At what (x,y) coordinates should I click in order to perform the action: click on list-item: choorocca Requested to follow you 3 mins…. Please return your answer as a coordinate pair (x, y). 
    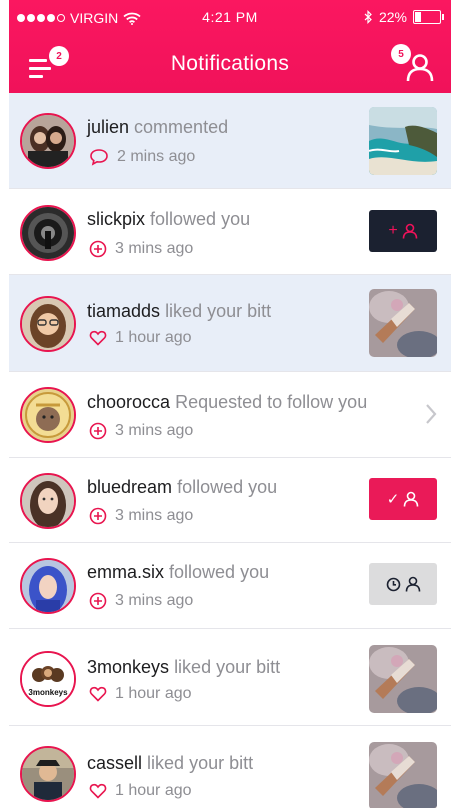
    Looking at the image, I should click on (230, 415).